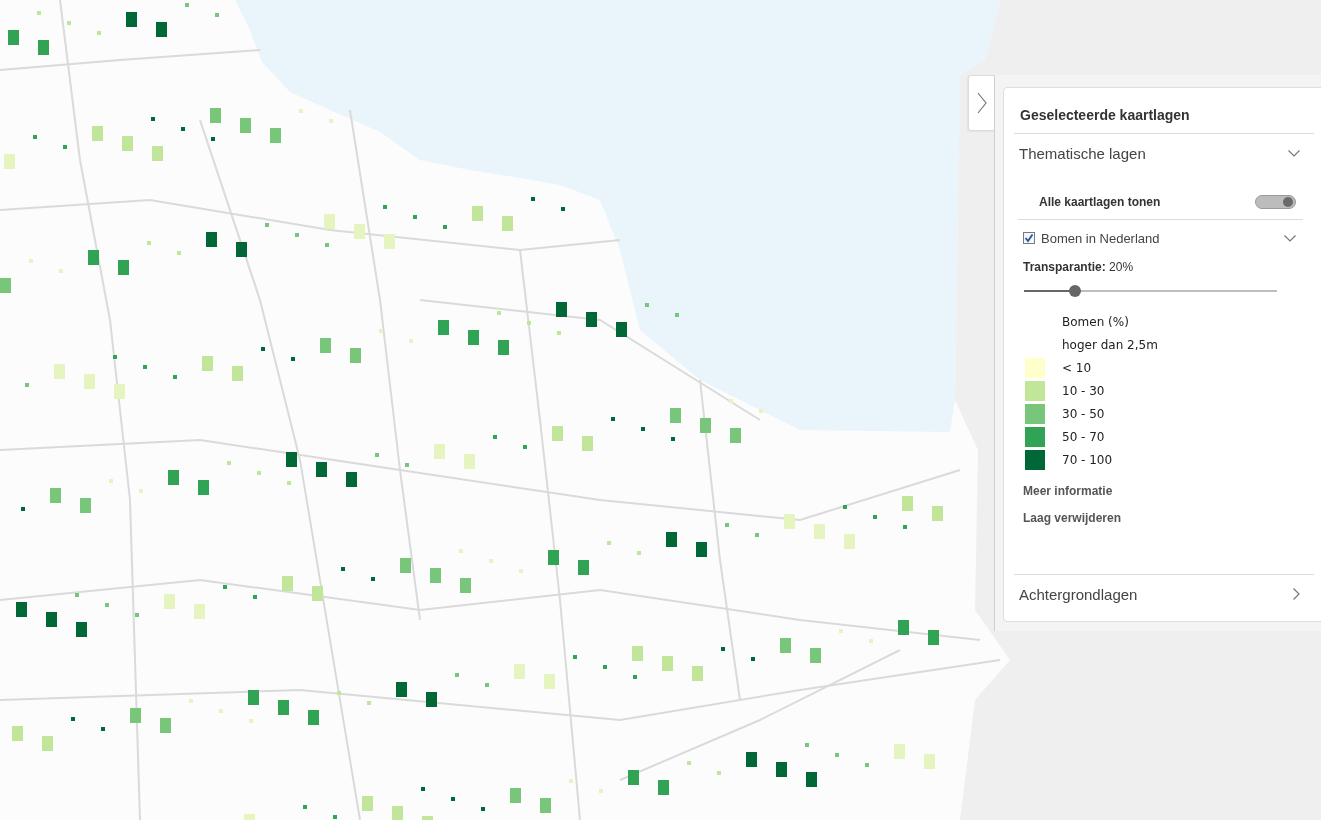  I want to click on section-header: Achtergrondlagen, so click(1162, 594).